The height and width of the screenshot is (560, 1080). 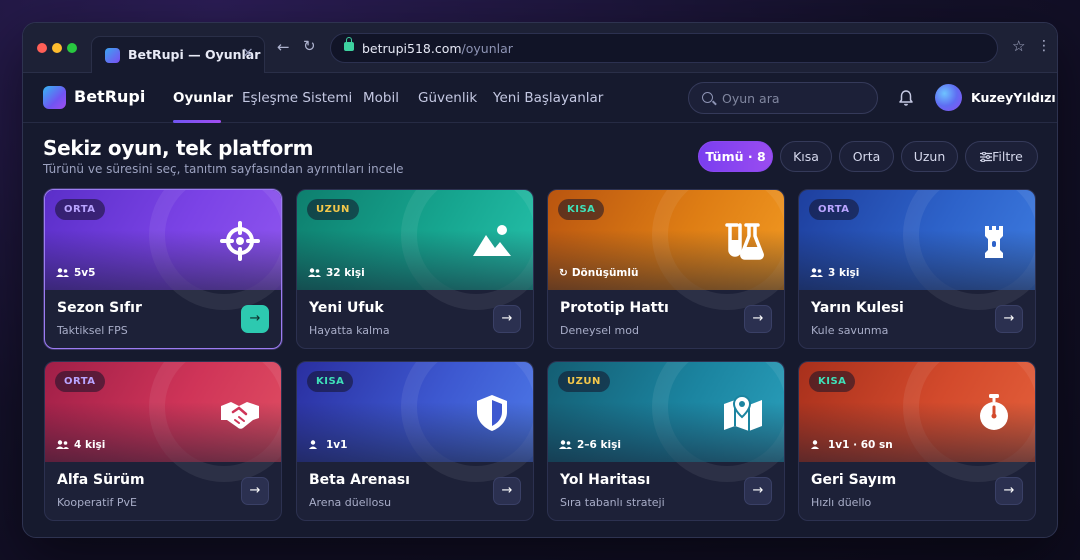 I want to click on rotate-icon: ↻, so click(x=563, y=273).